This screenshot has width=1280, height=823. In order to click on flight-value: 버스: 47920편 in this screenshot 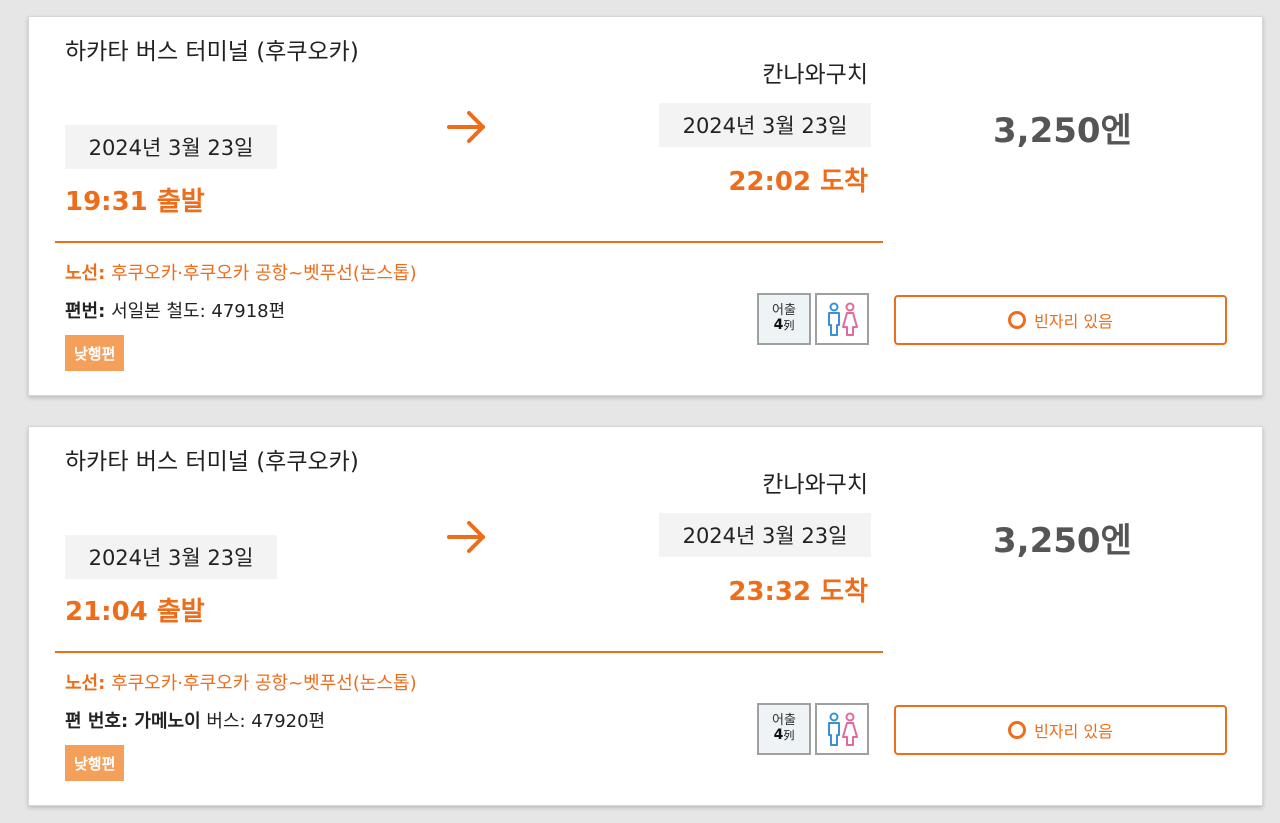, I will do `click(266, 721)`.